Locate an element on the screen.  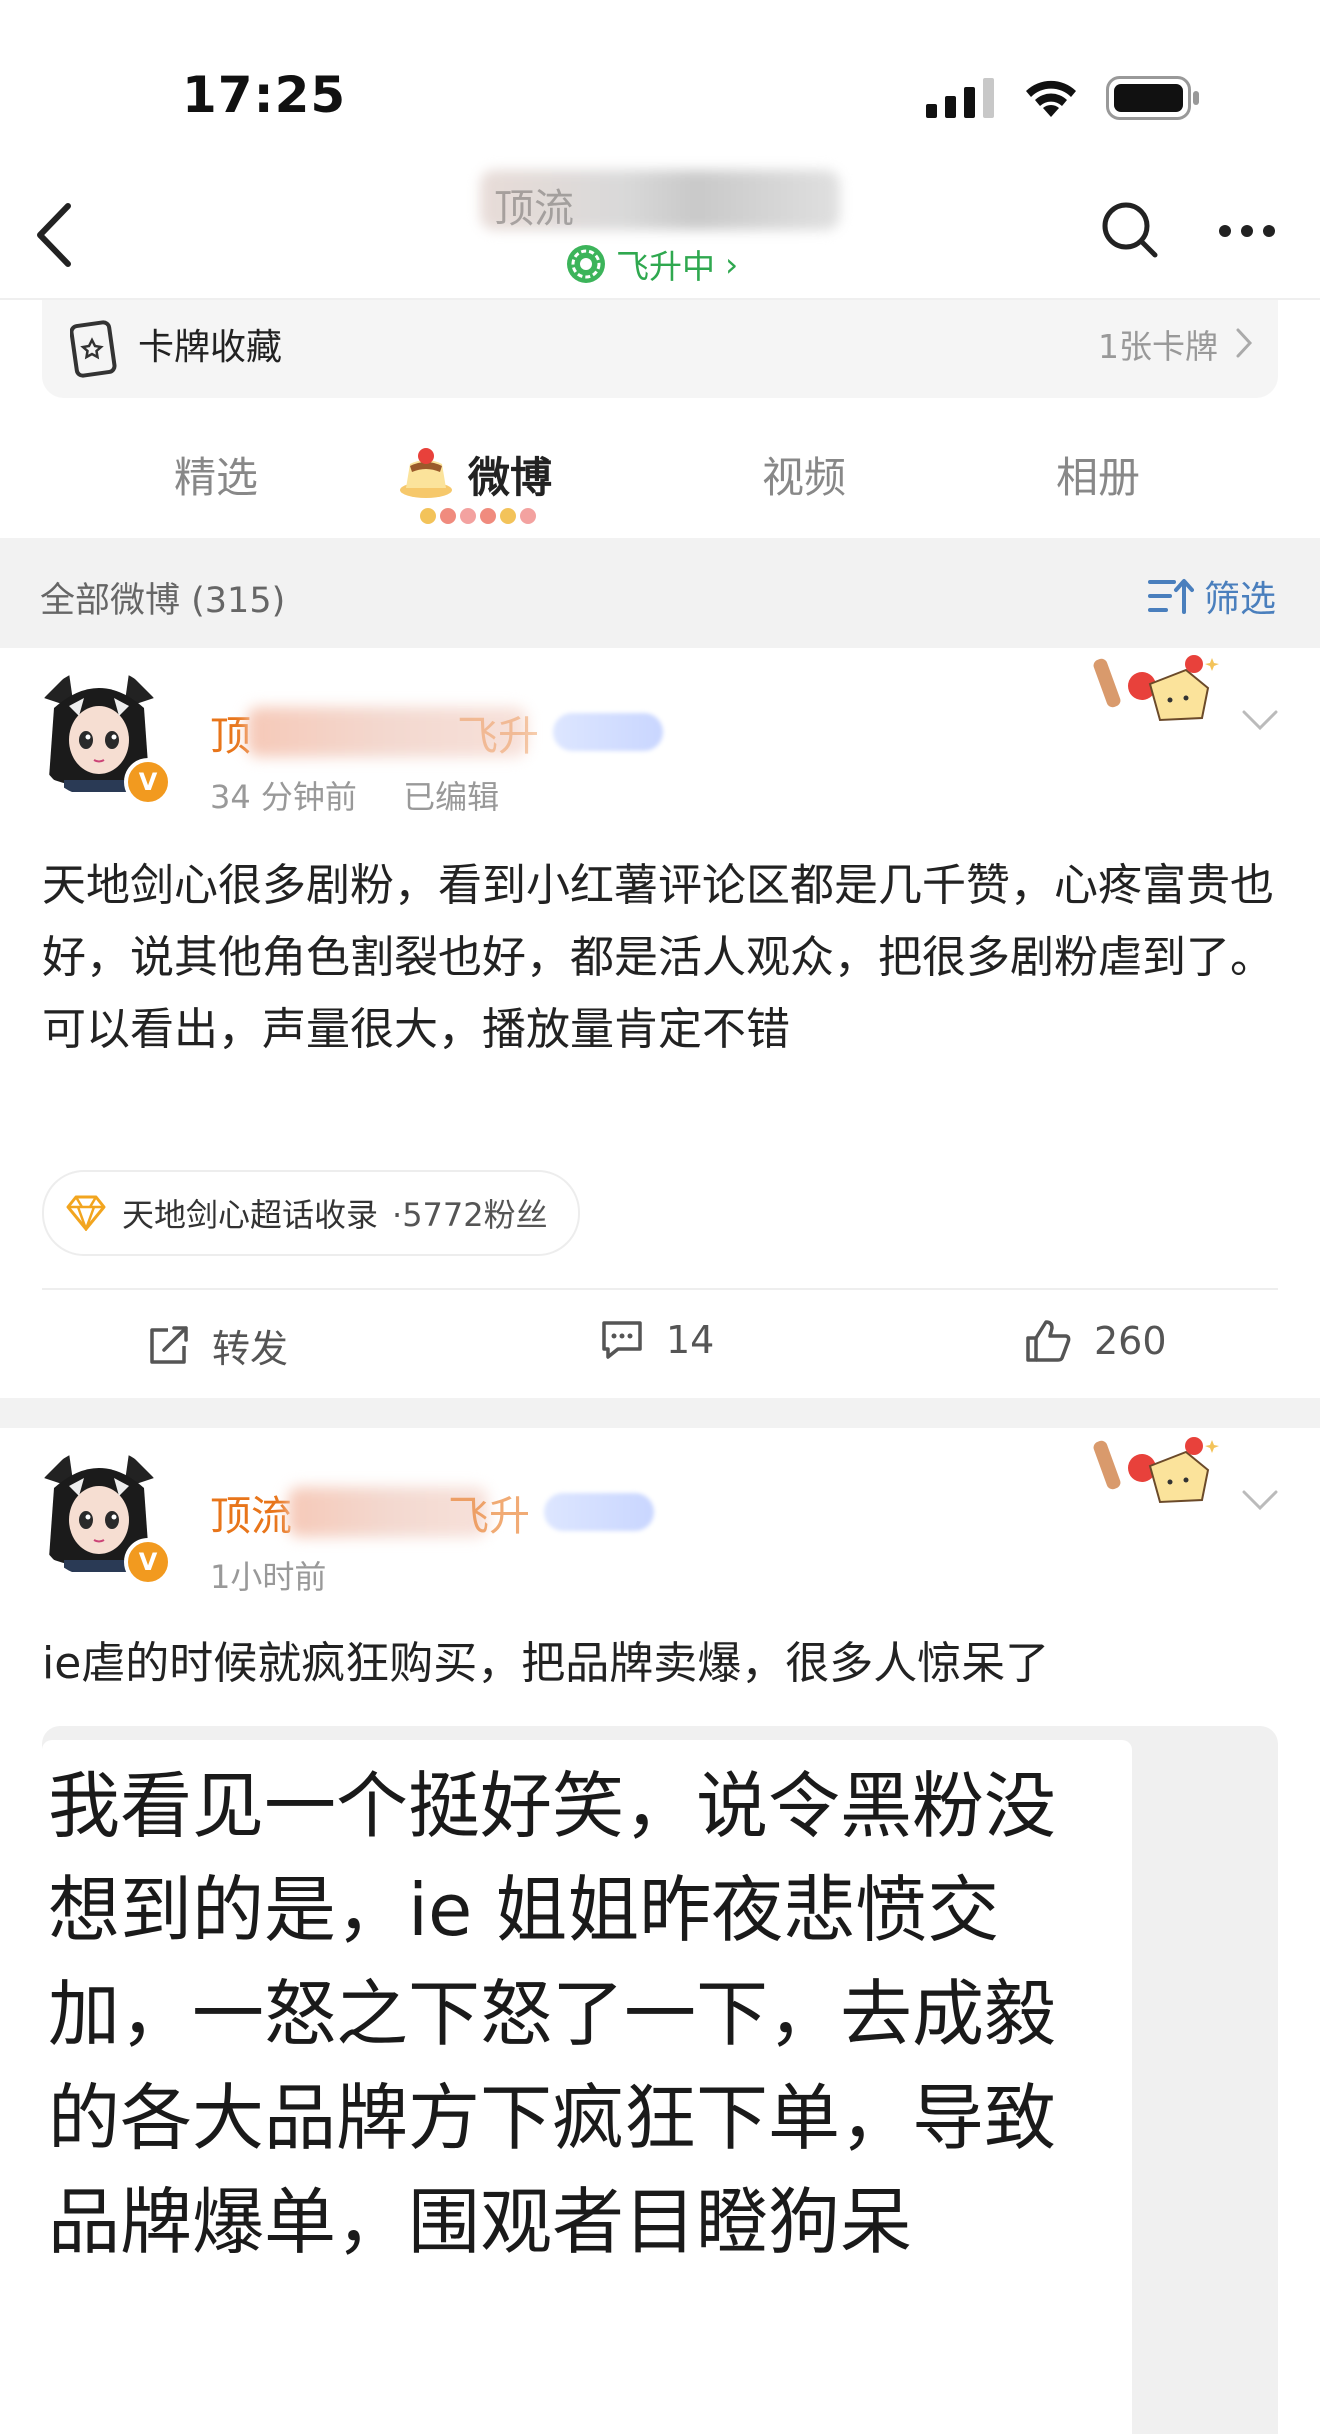
post-1-action-divider is located at coordinates (660, 1289).